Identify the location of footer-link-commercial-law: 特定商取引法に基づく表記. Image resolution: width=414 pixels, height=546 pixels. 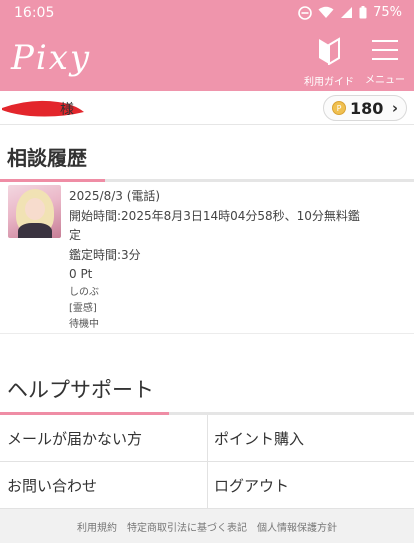
(187, 526).